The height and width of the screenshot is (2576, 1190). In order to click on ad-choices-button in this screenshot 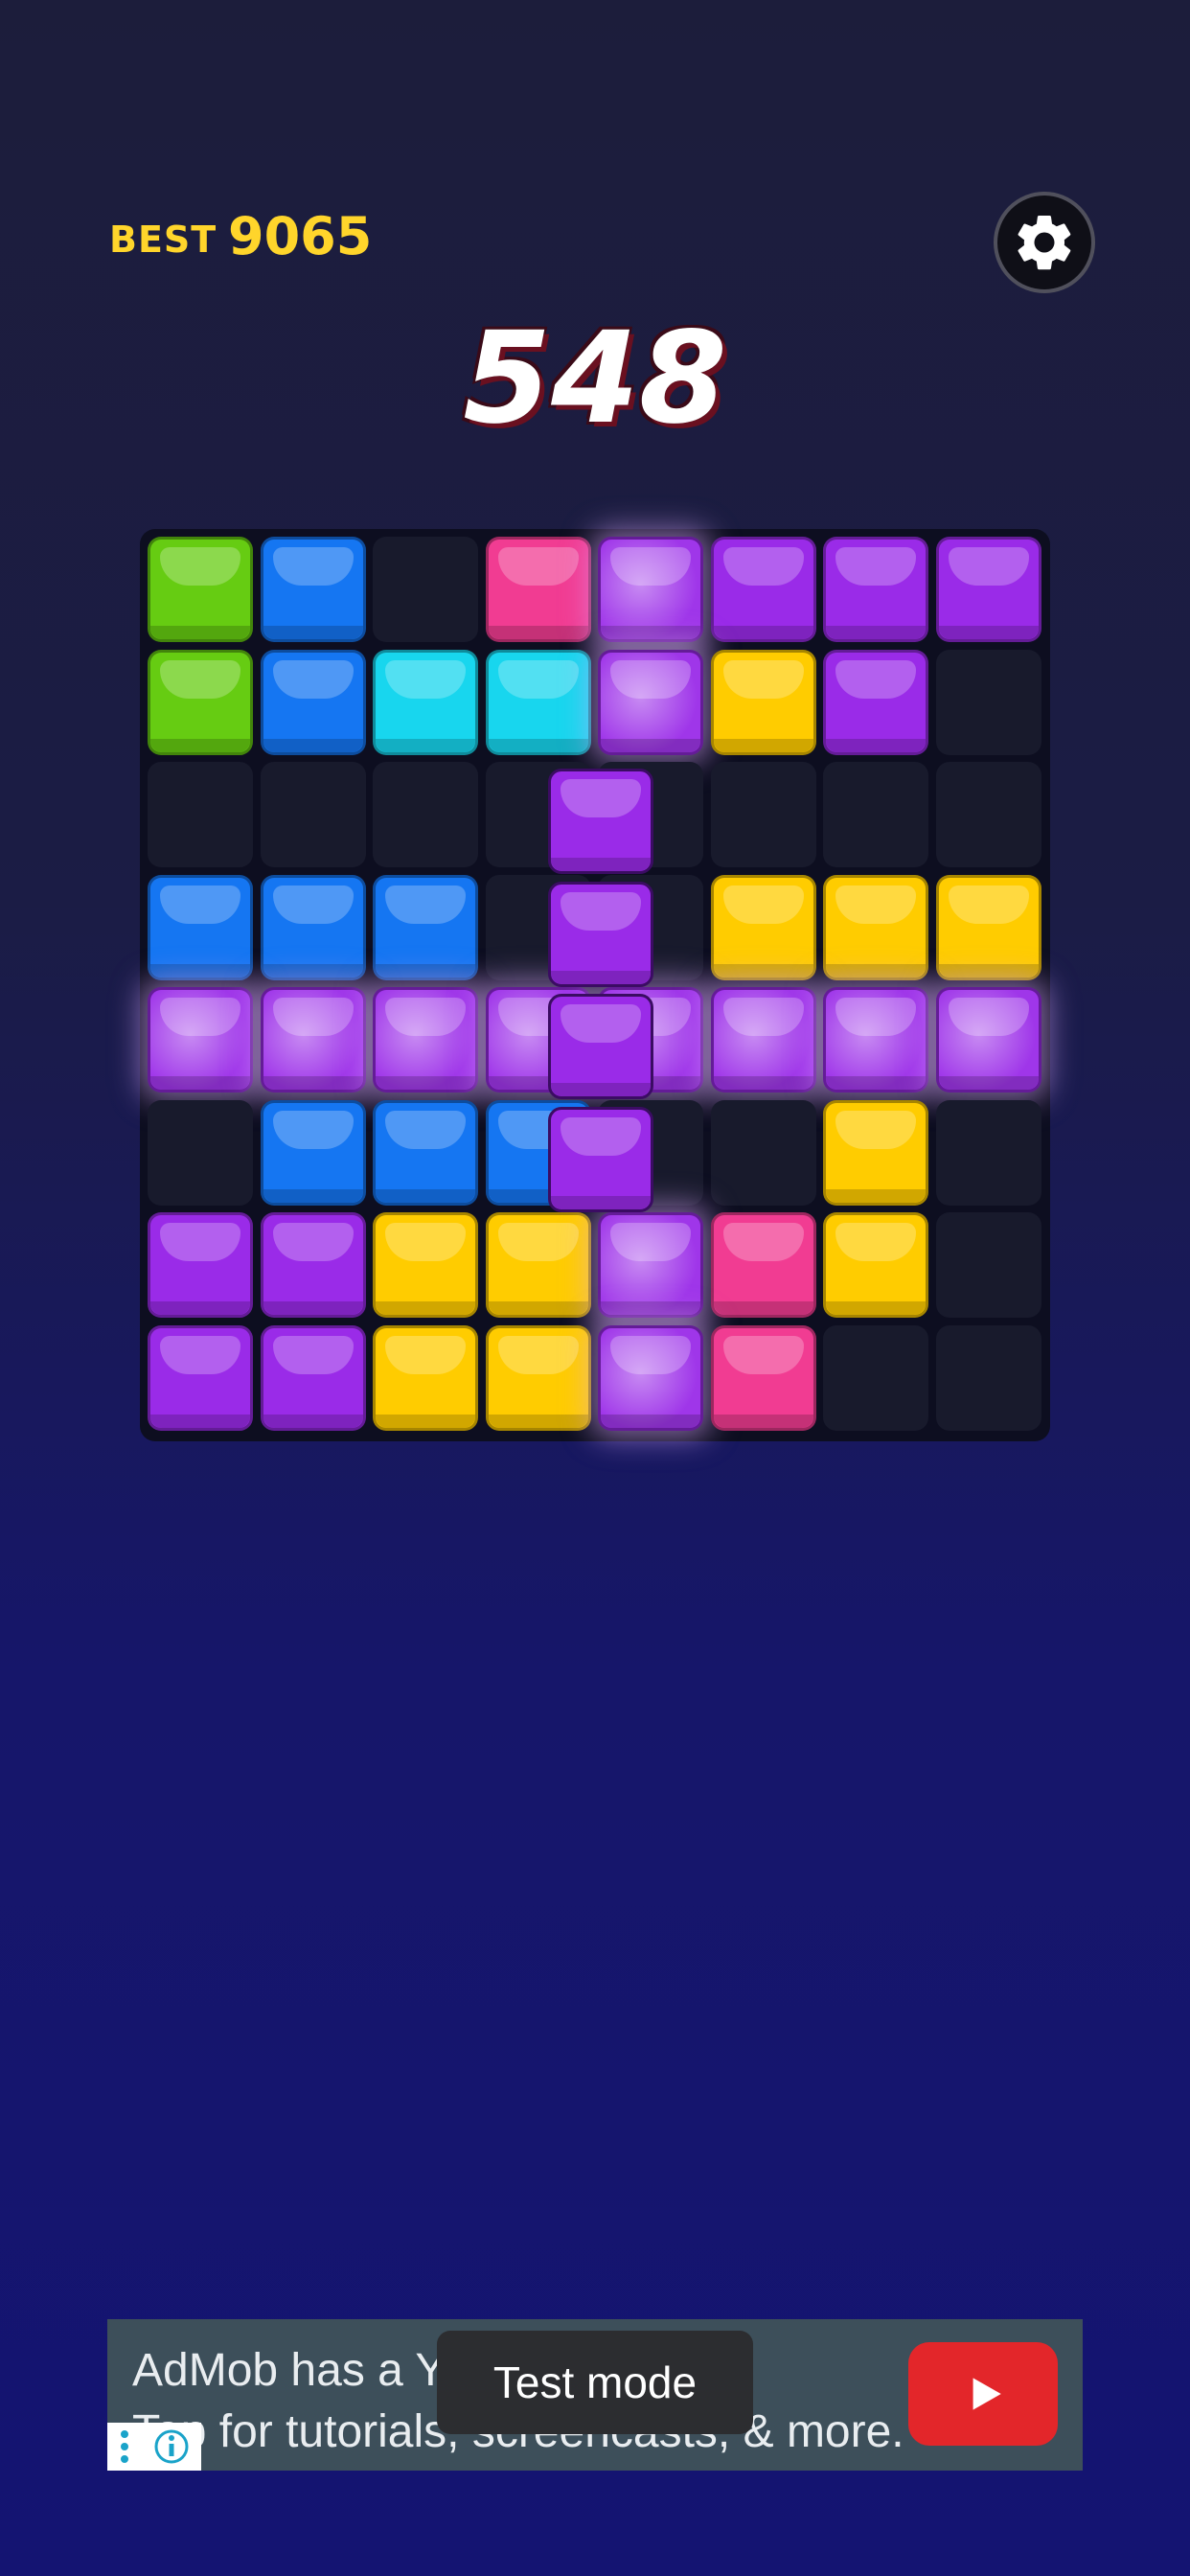, I will do `click(154, 2447)`.